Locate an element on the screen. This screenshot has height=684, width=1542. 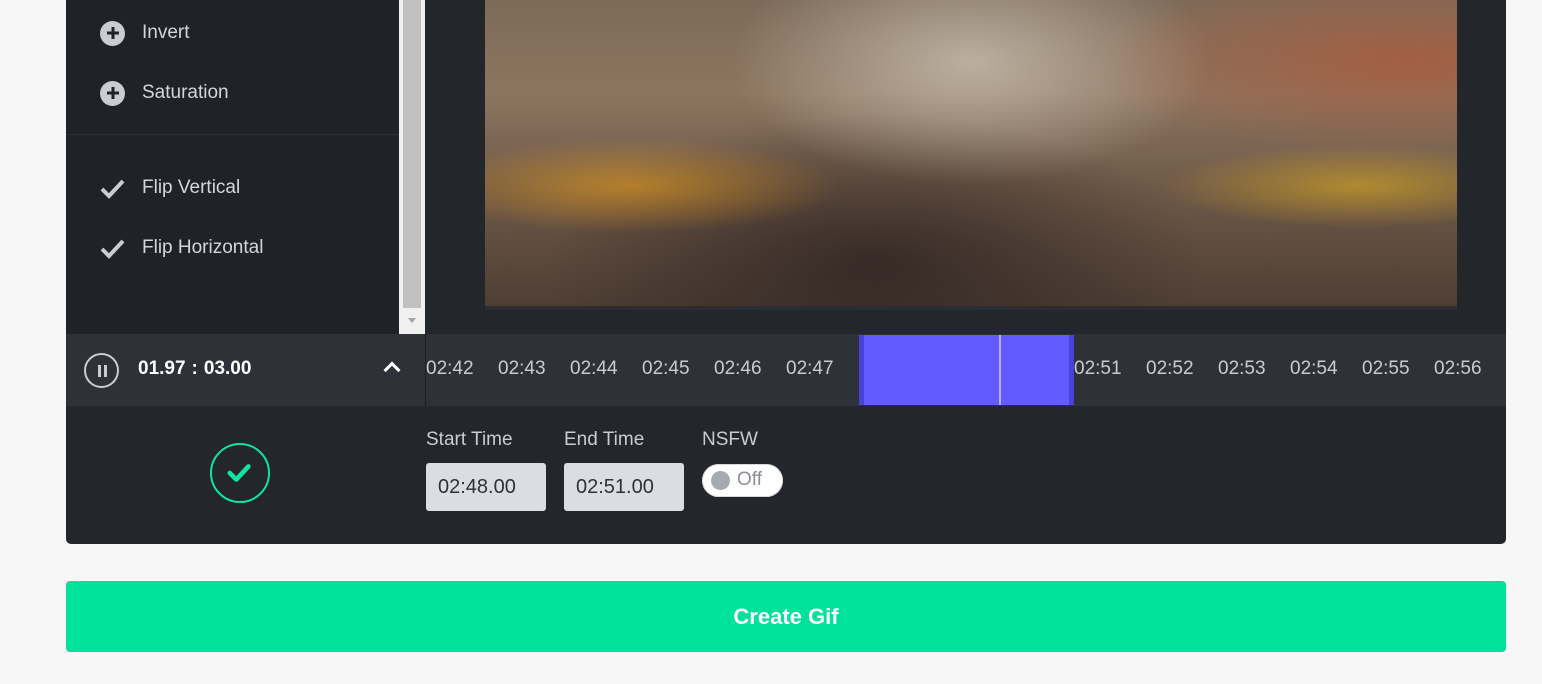
timeline-tick: 02:43 is located at coordinates (528, 369).